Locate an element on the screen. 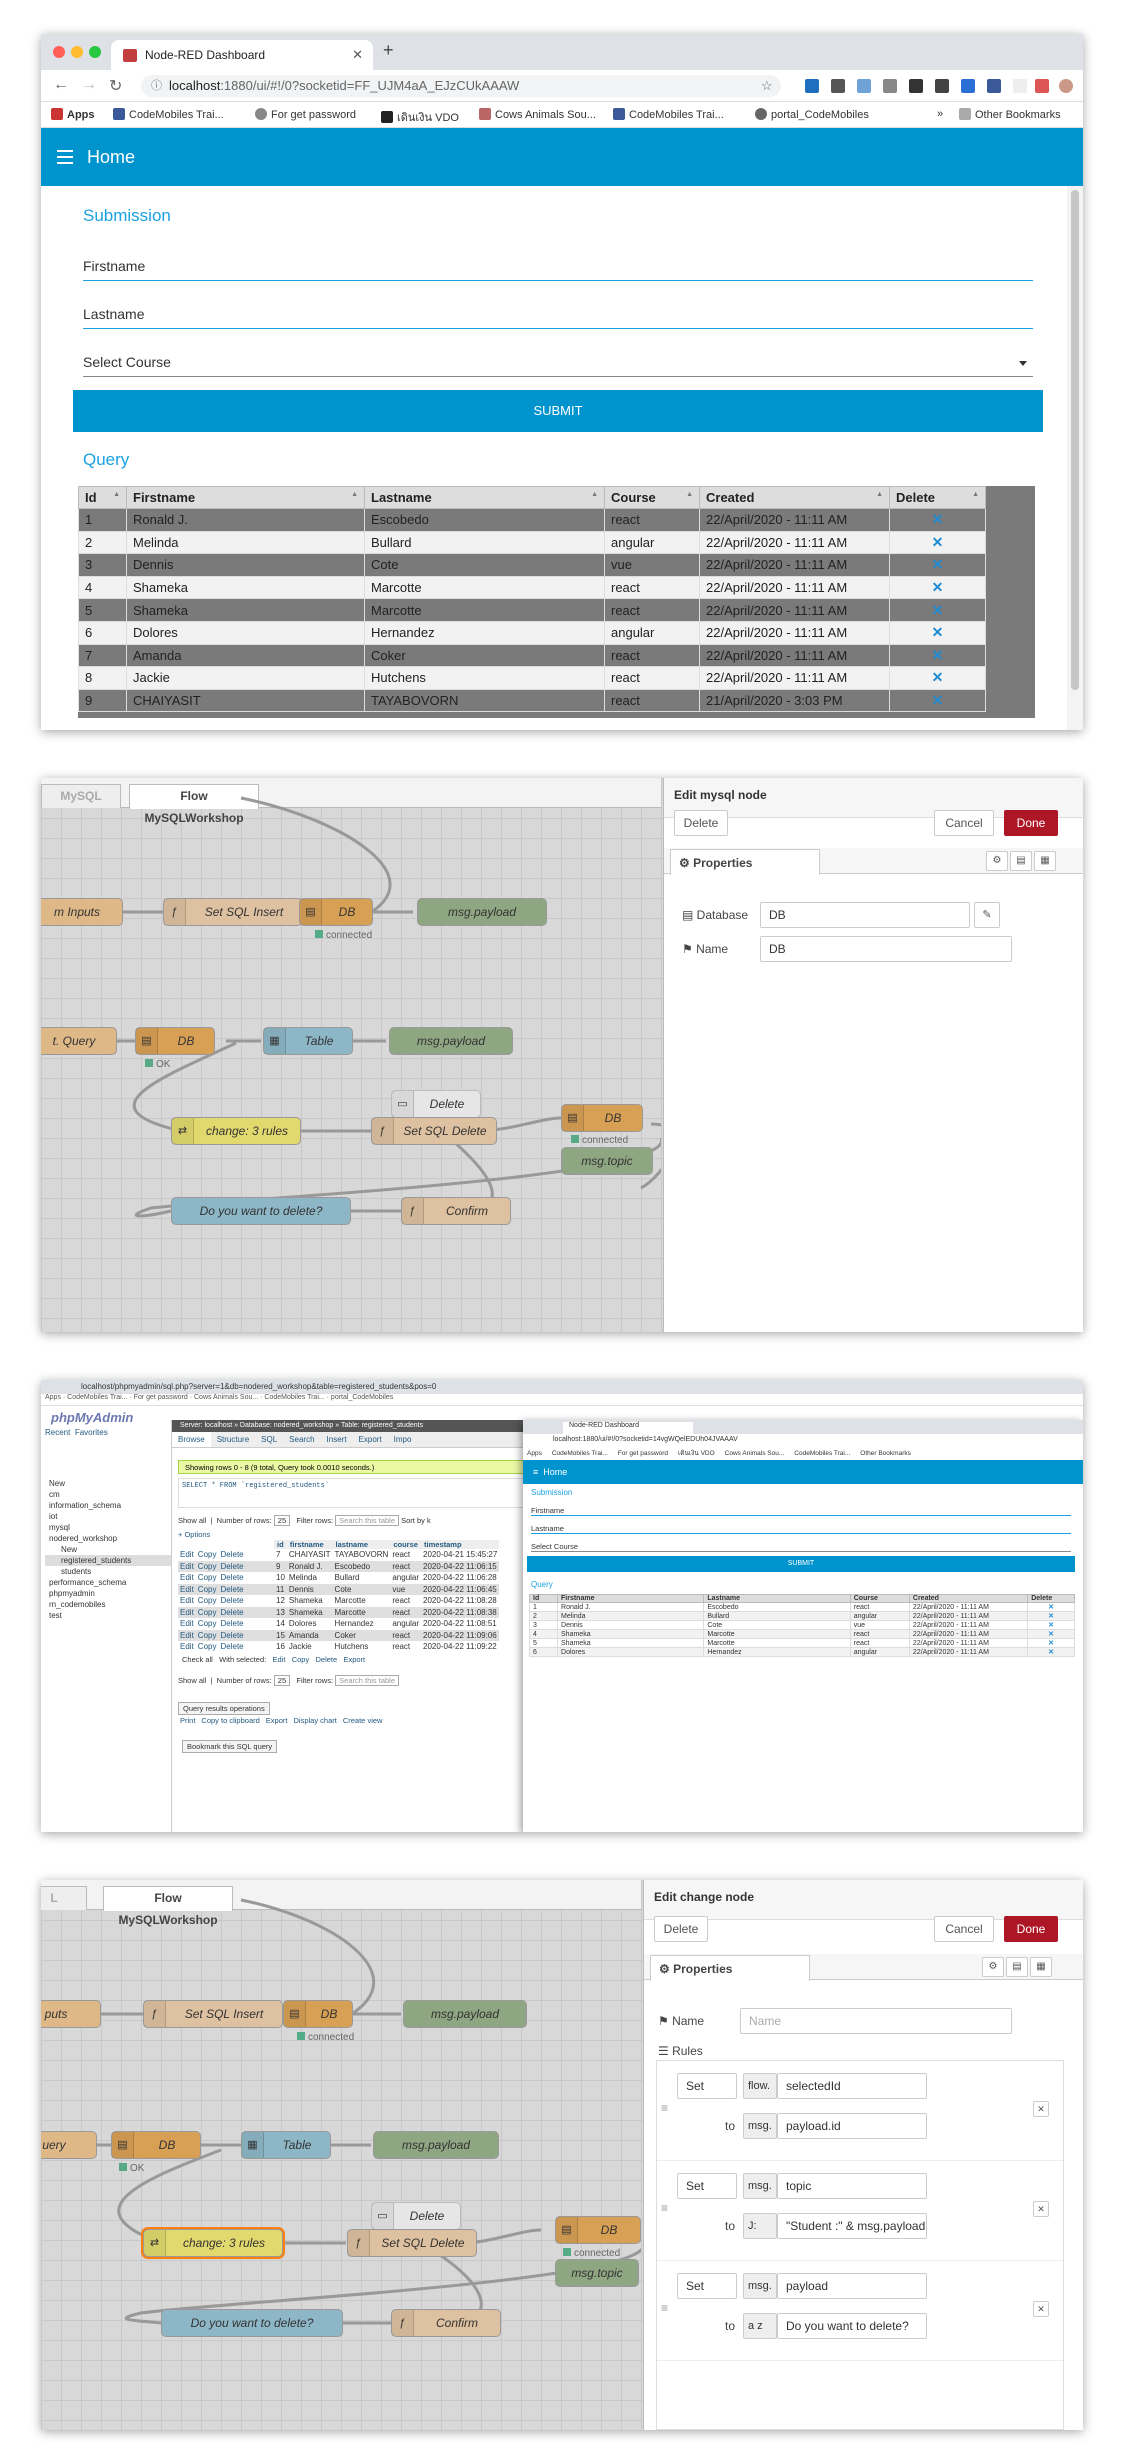 Image resolution: width=1121 pixels, height=2458 pixels. check-all: Check all is located at coordinates (197, 1659).